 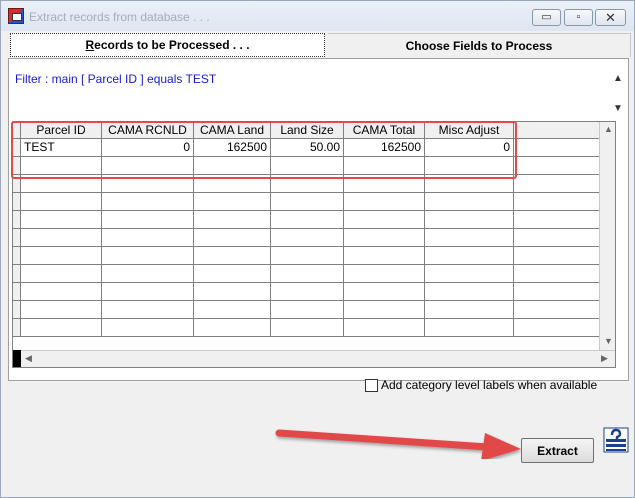 I want to click on restore-button: ▫, so click(x=578, y=17).